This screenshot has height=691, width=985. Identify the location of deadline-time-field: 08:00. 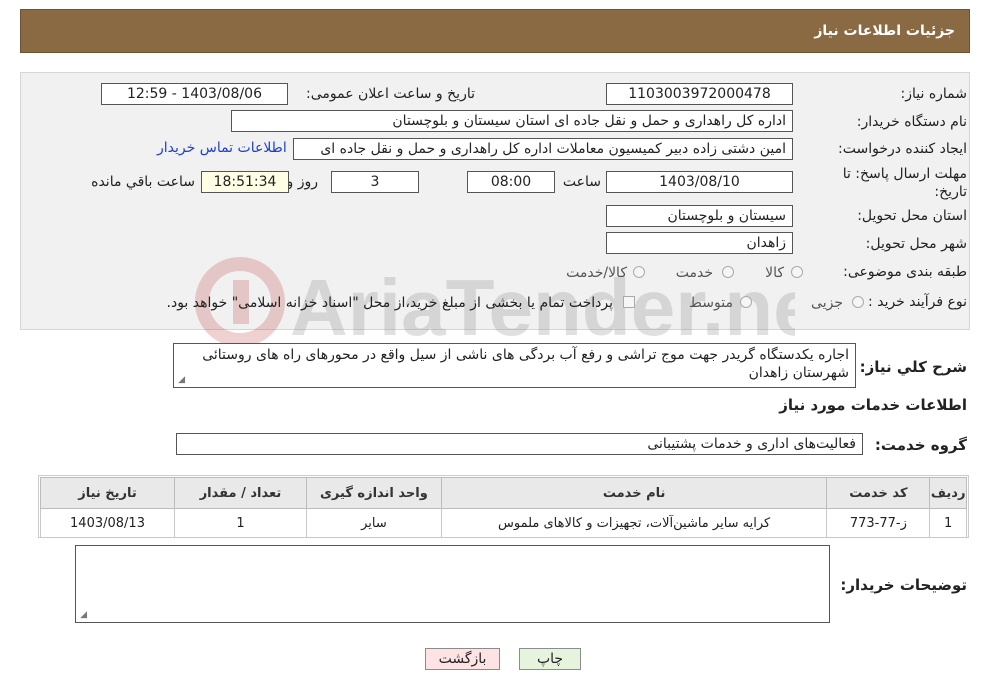
(511, 182).